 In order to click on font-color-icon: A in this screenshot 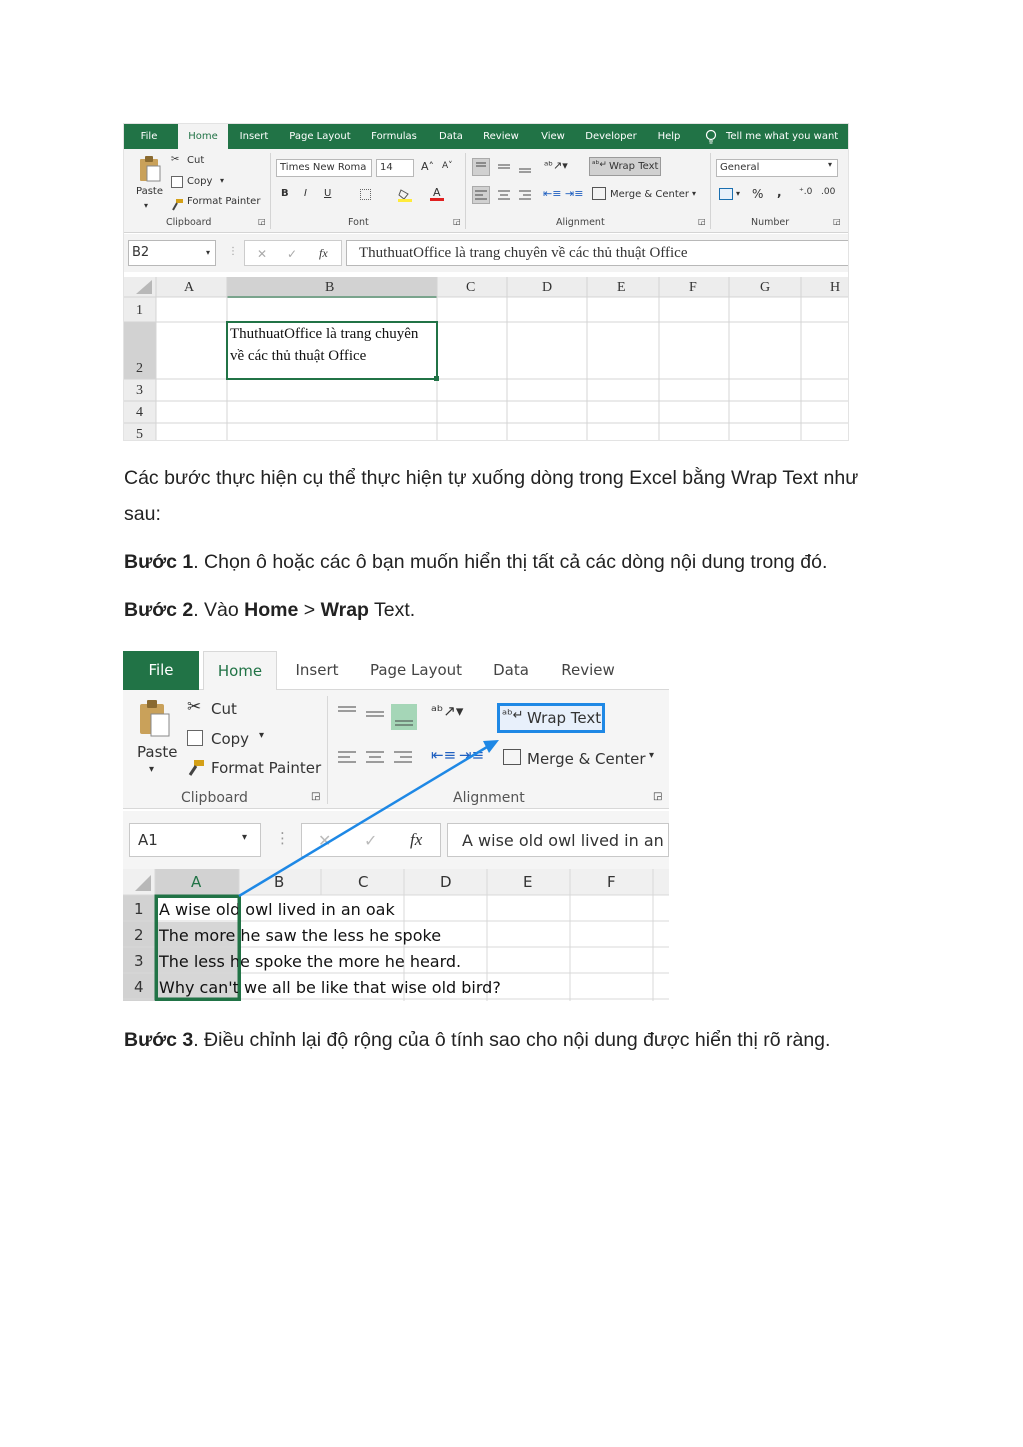, I will do `click(437, 193)`.